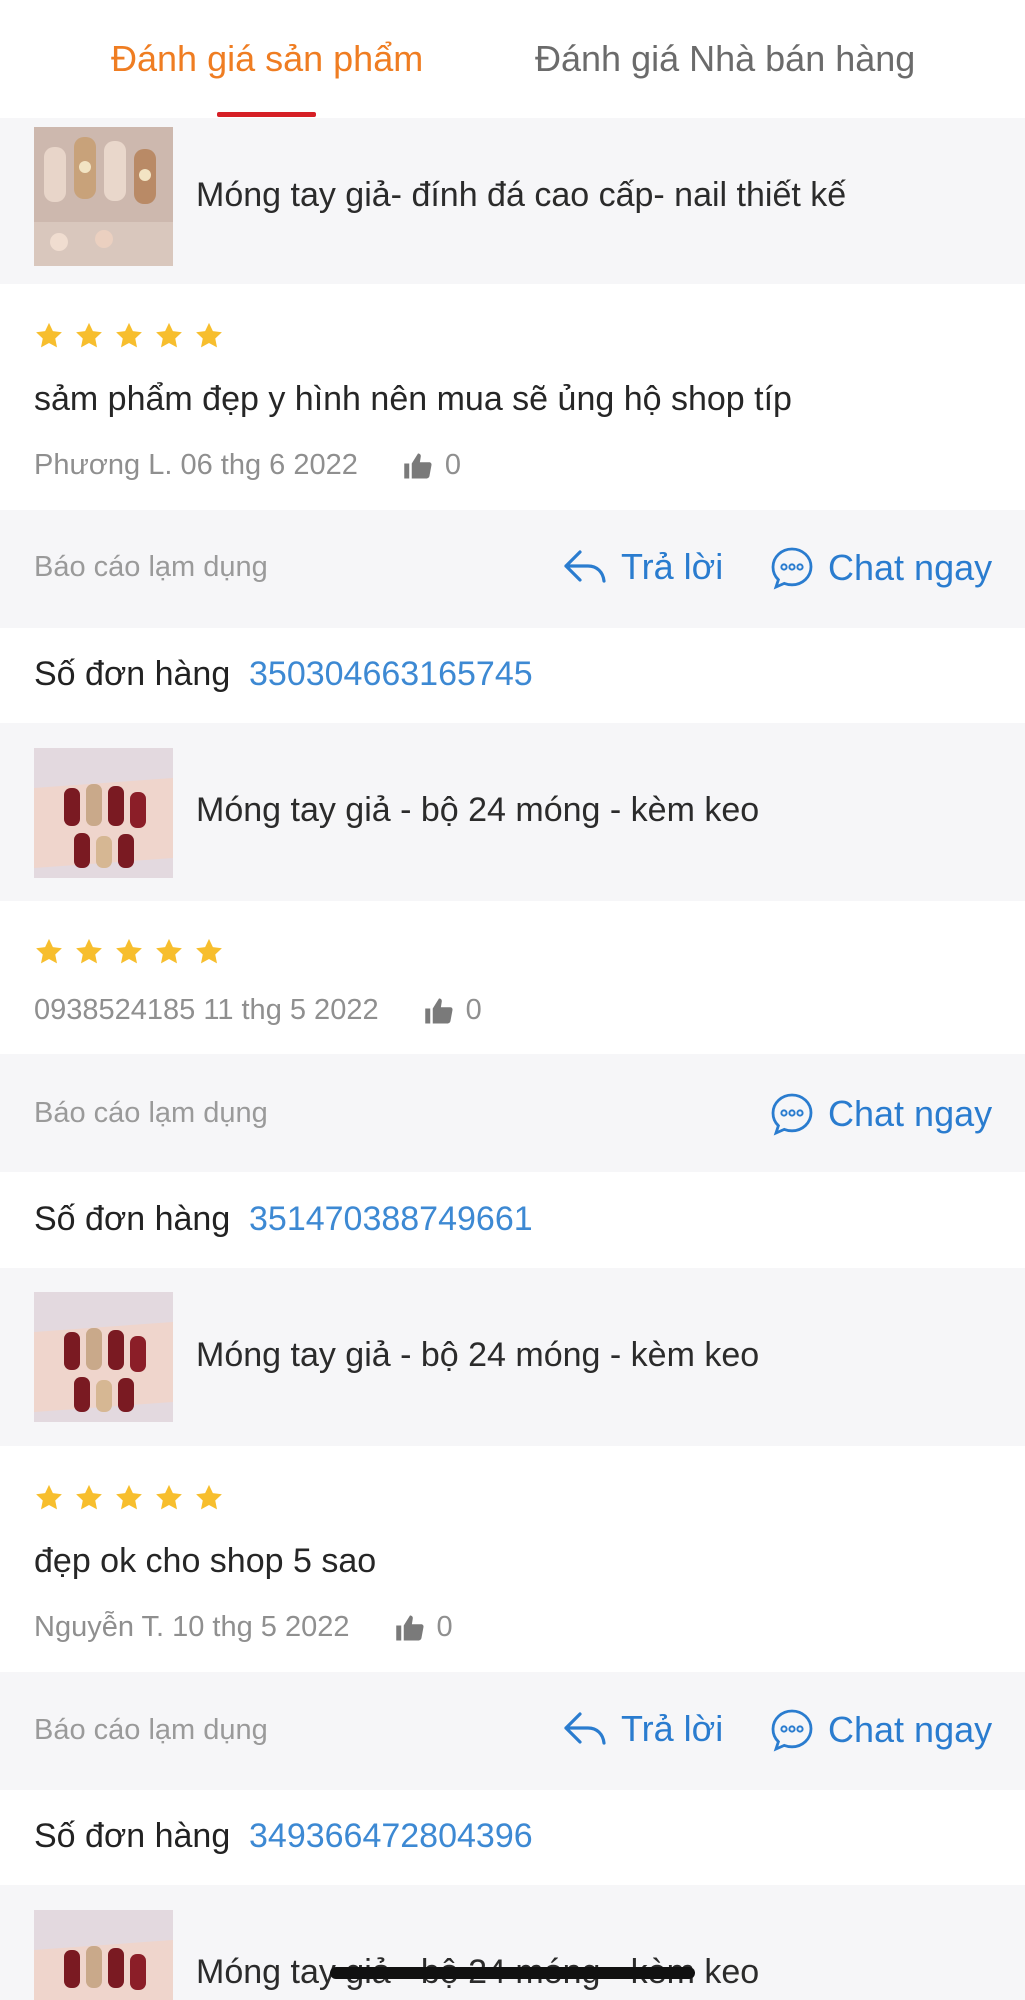  I want to click on review-meta: Phương L. 06 thg 6 2022 0, so click(247, 465).